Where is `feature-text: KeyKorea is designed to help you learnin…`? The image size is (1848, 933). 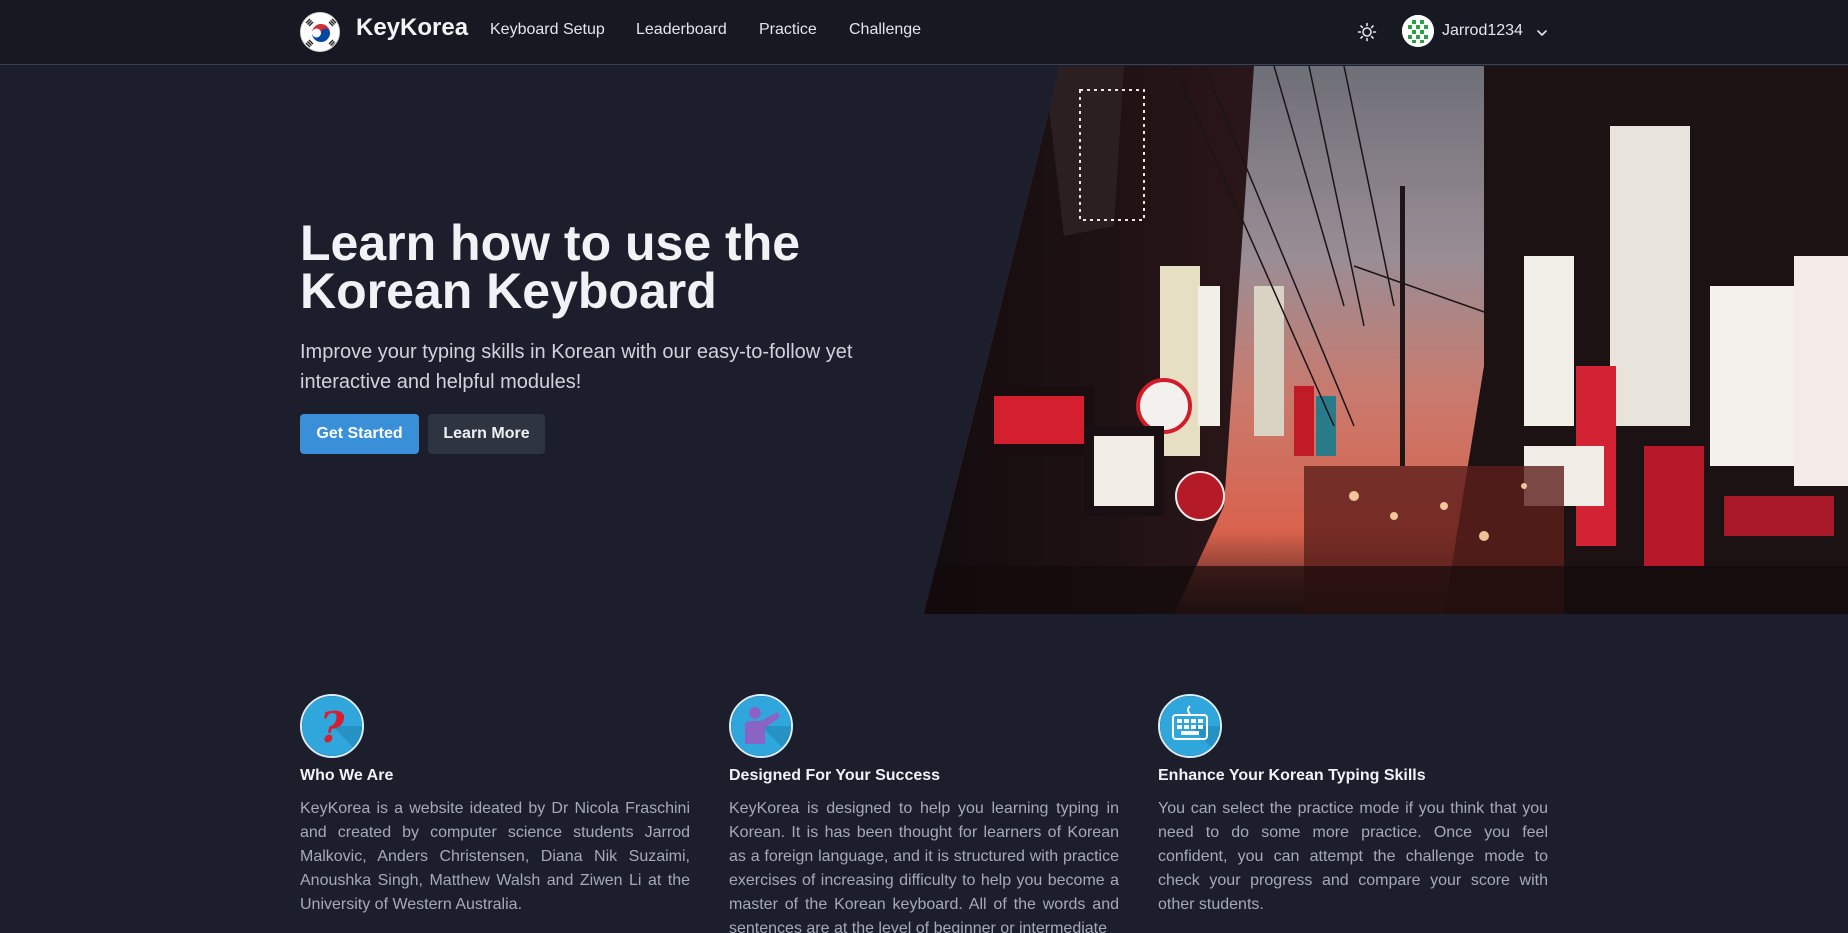
feature-text: KeyKorea is designed to help you learnin… is located at coordinates (924, 866).